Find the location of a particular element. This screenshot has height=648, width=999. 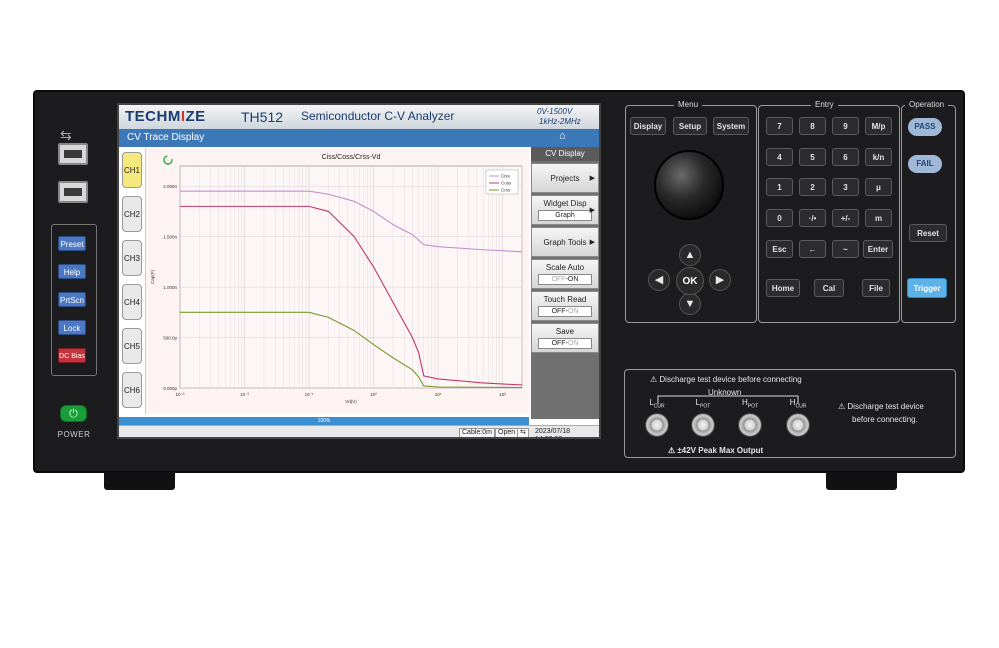

touch-read-toggle: Touch Read OFF-ON is located at coordinates (565, 306).